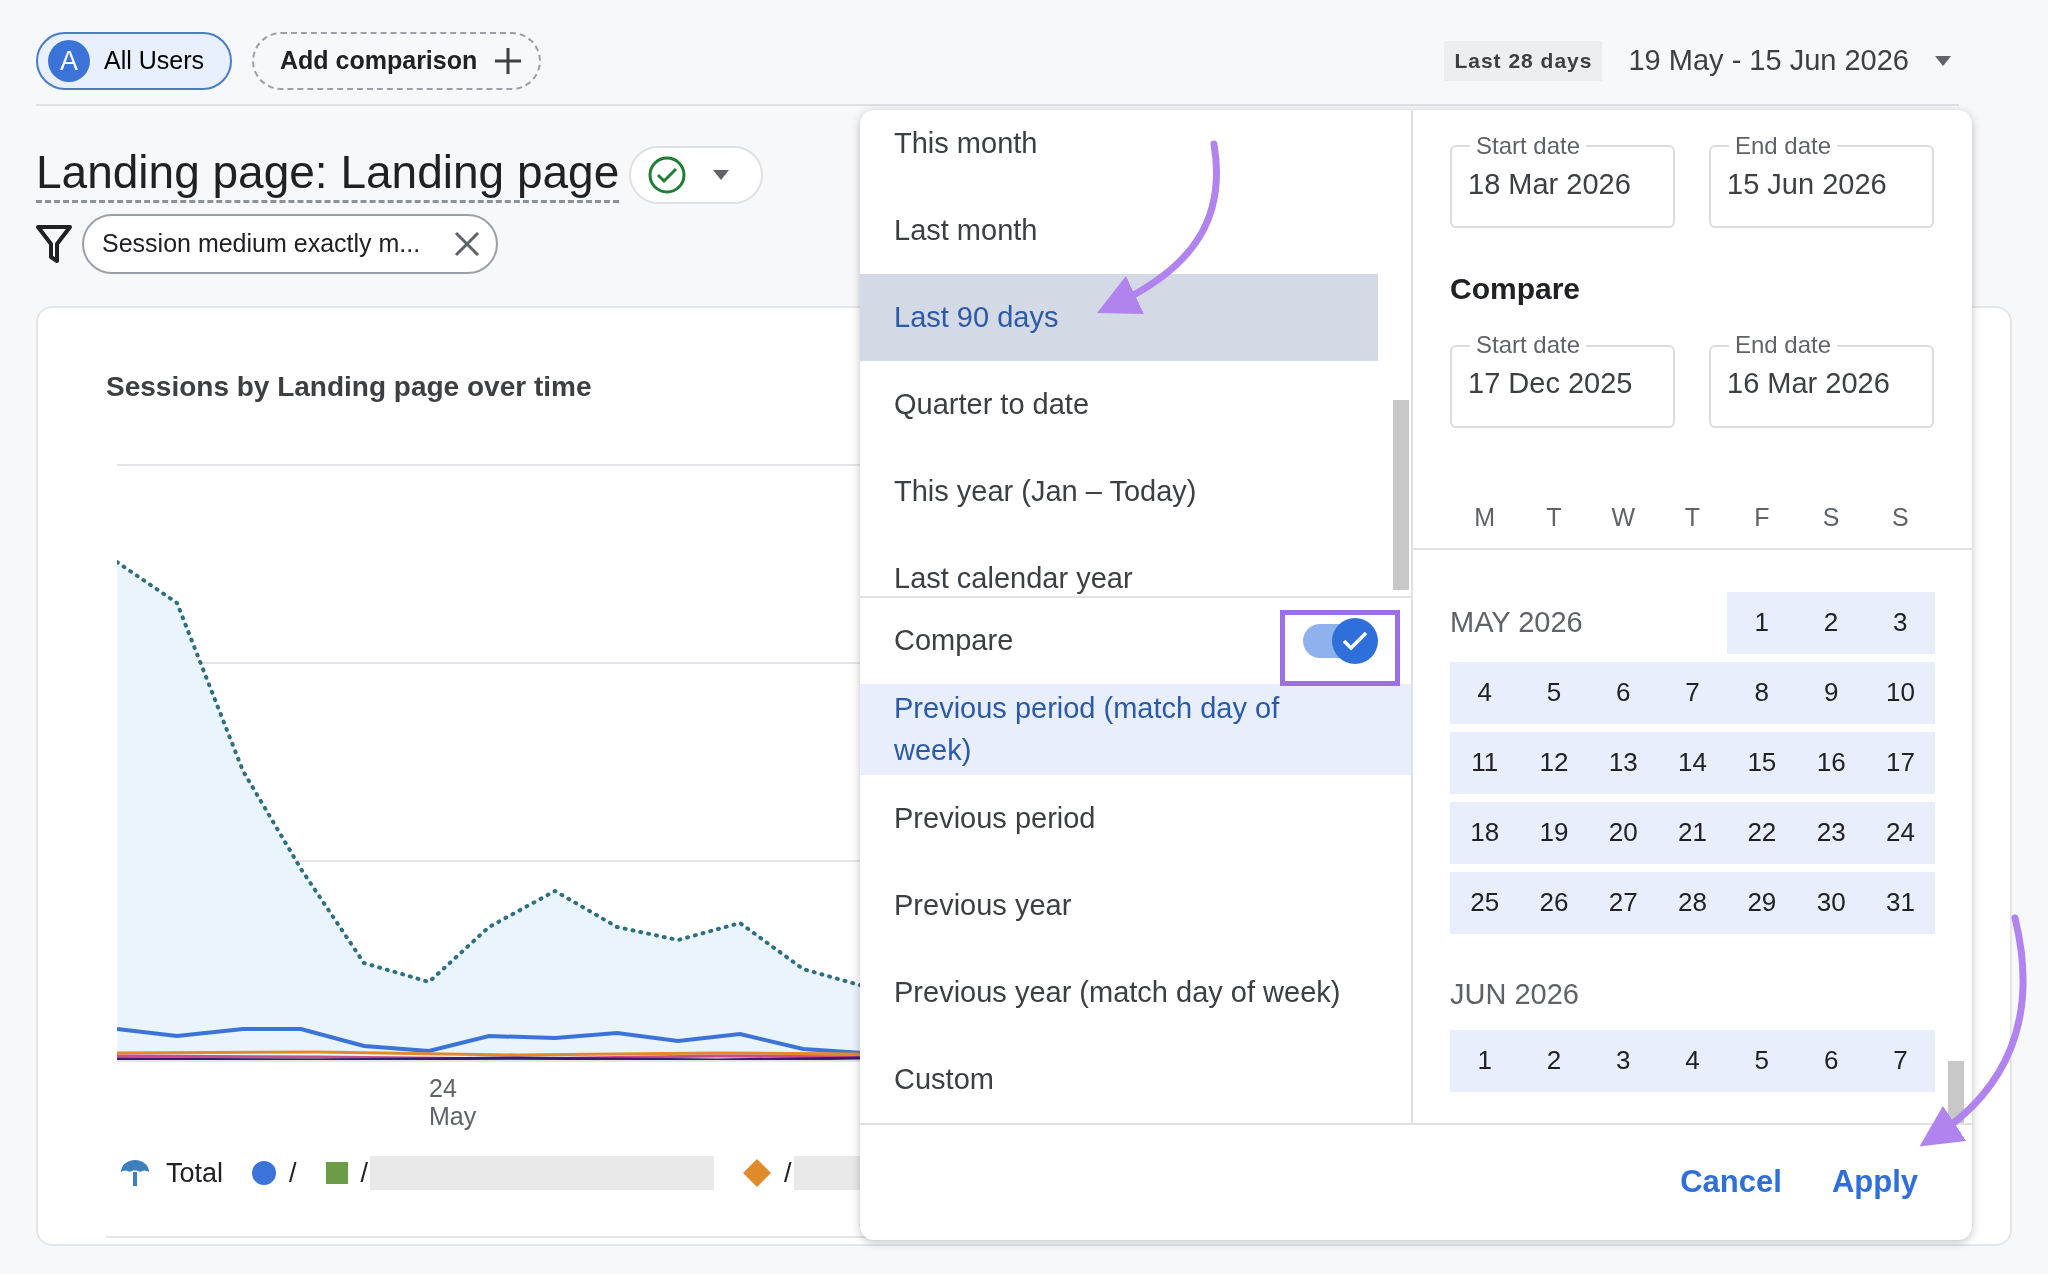  I want to click on check-icon, so click(1355, 640).